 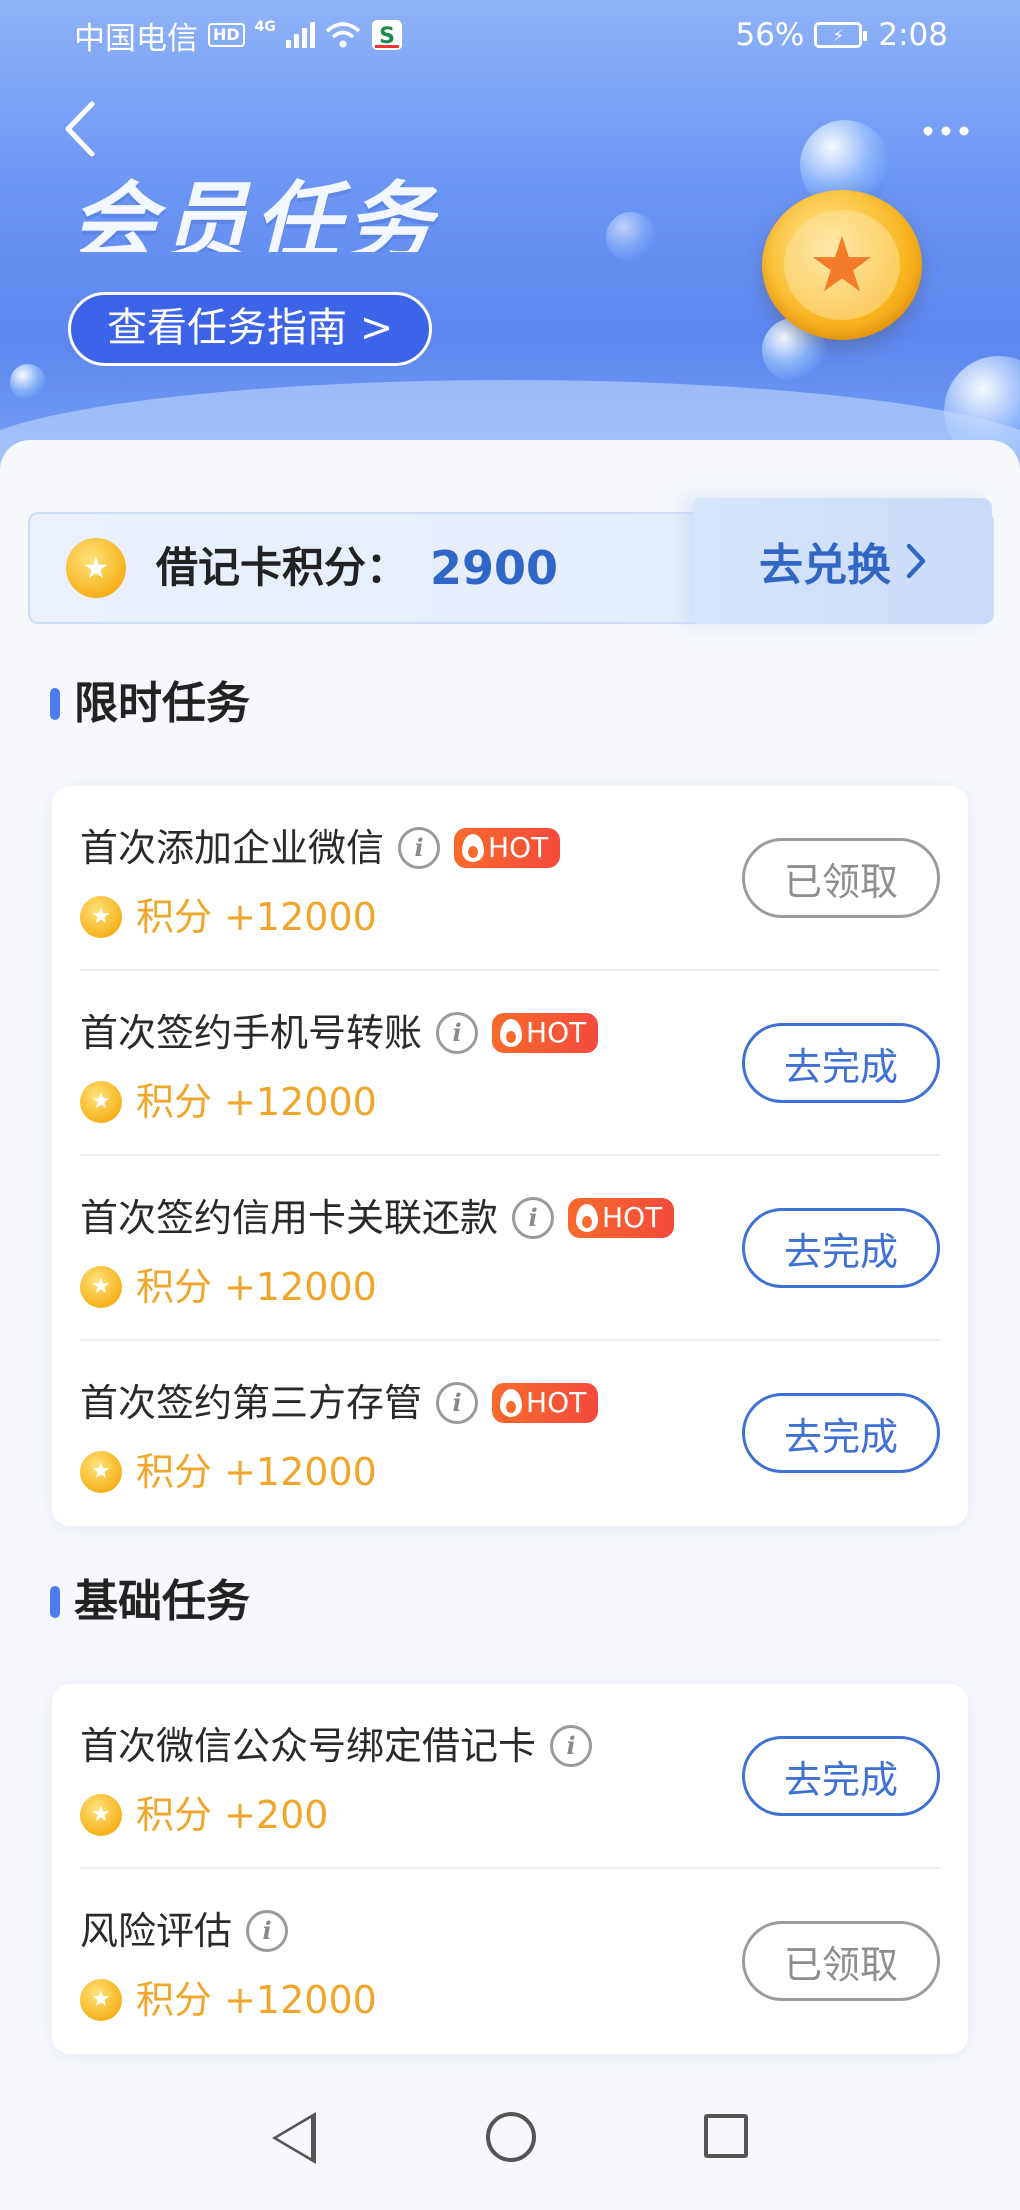 I want to click on task-title: 首次微信公众号绑定借记卡, so click(x=308, y=1746).